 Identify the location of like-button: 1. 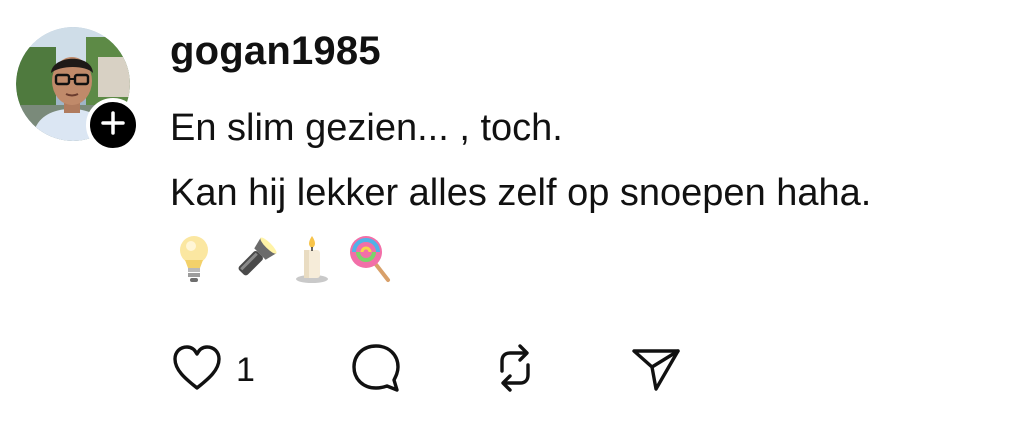
(212, 370).